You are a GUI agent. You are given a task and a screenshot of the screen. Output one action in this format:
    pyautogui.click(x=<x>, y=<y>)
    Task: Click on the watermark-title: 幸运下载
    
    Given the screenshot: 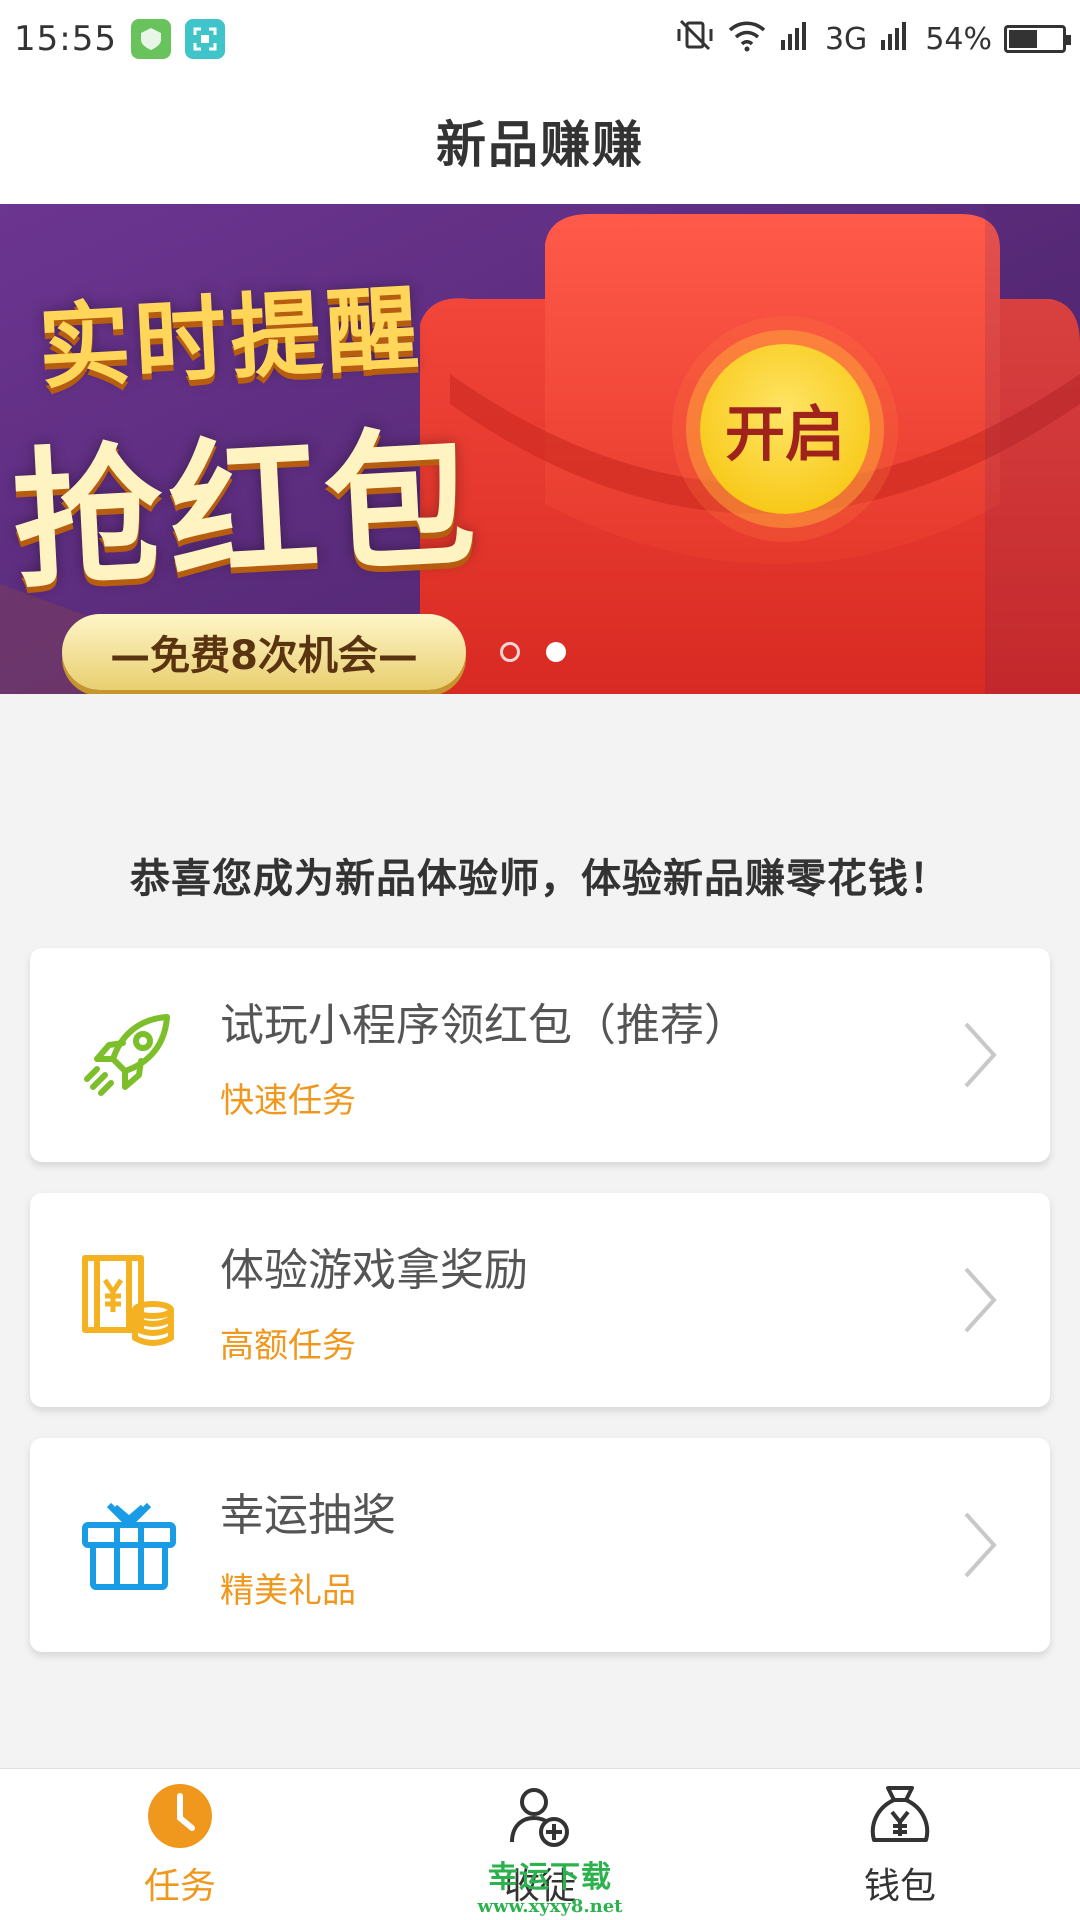 What is the action you would take?
    pyautogui.click(x=550, y=1877)
    